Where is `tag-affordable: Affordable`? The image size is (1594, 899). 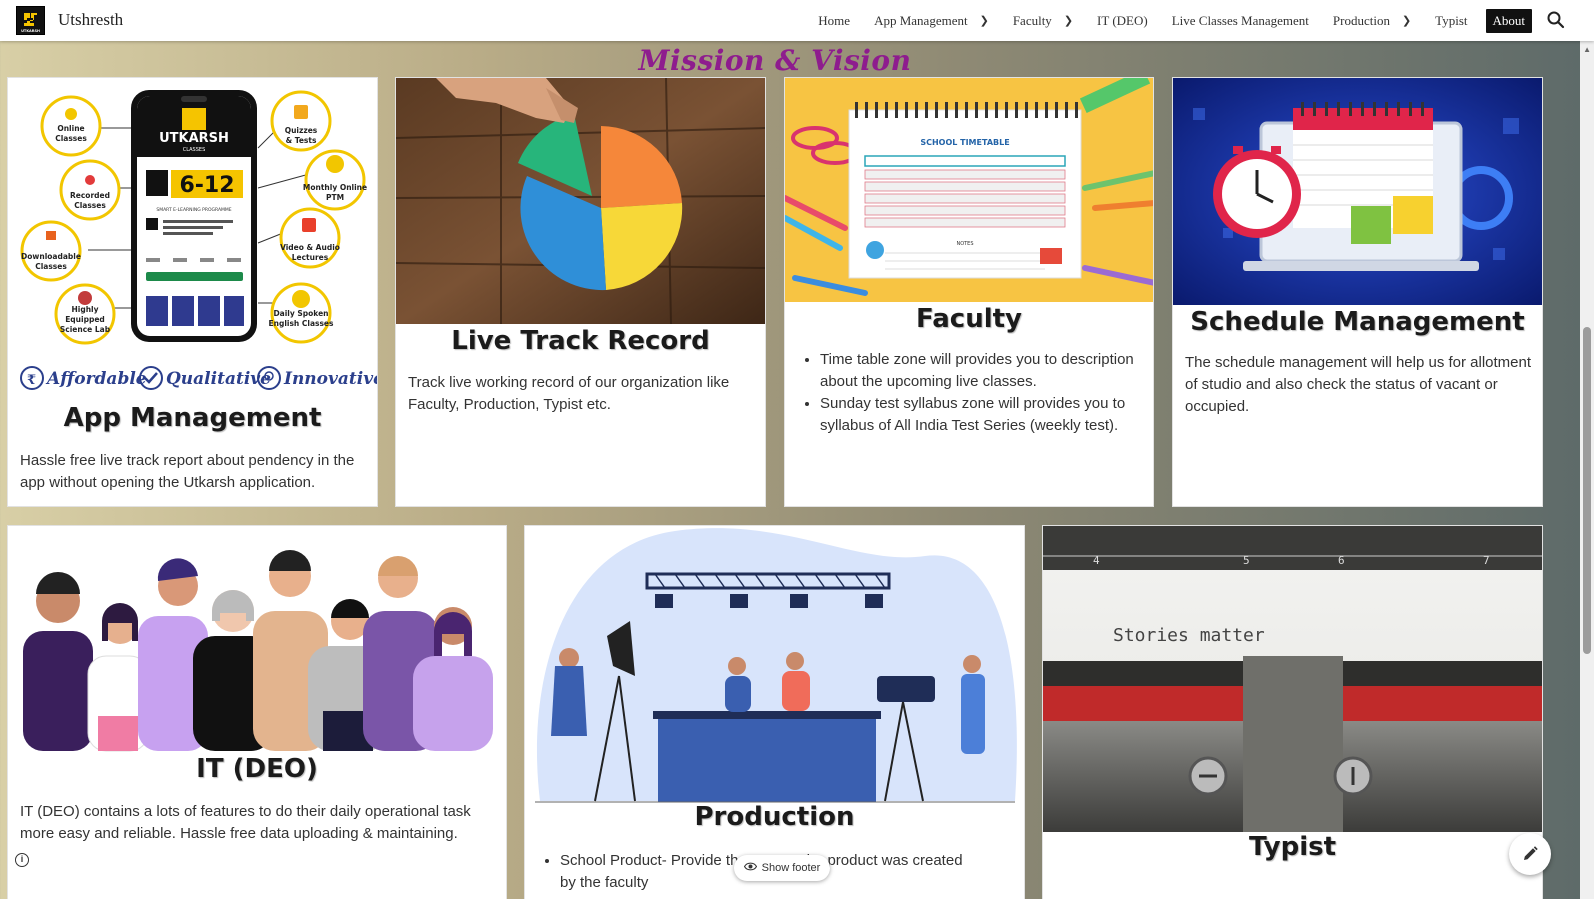
tag-affordable: Affordable is located at coordinates (96, 379).